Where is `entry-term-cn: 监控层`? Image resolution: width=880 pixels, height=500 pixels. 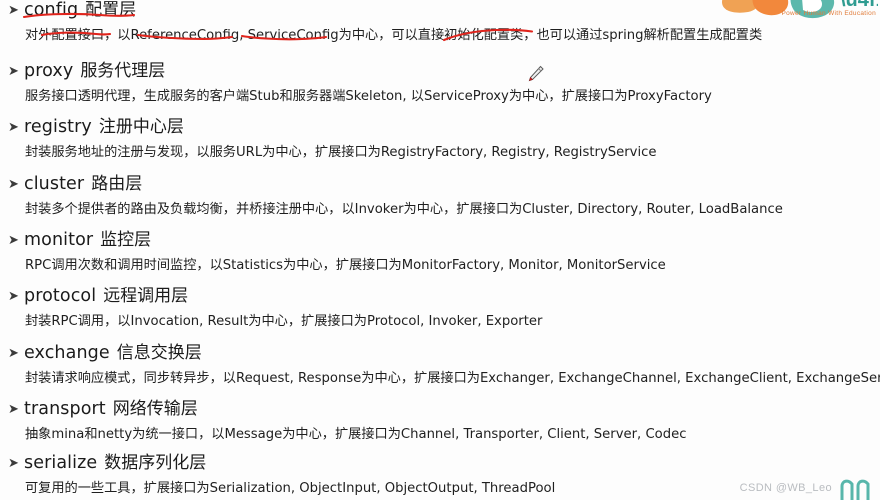 entry-term-cn: 监控层 is located at coordinates (126, 240).